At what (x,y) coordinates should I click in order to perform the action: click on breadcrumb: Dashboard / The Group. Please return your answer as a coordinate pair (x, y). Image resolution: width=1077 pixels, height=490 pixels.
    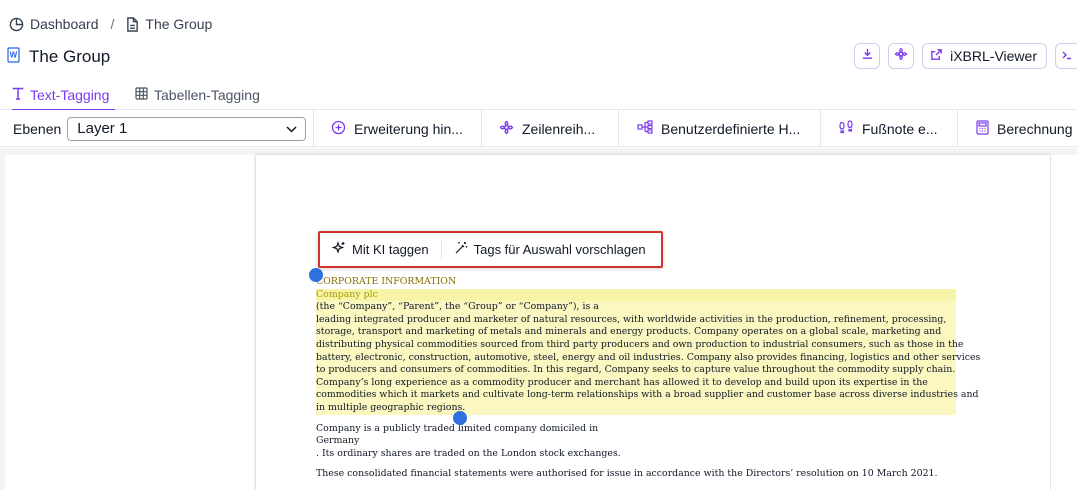
    Looking at the image, I should click on (110, 24).